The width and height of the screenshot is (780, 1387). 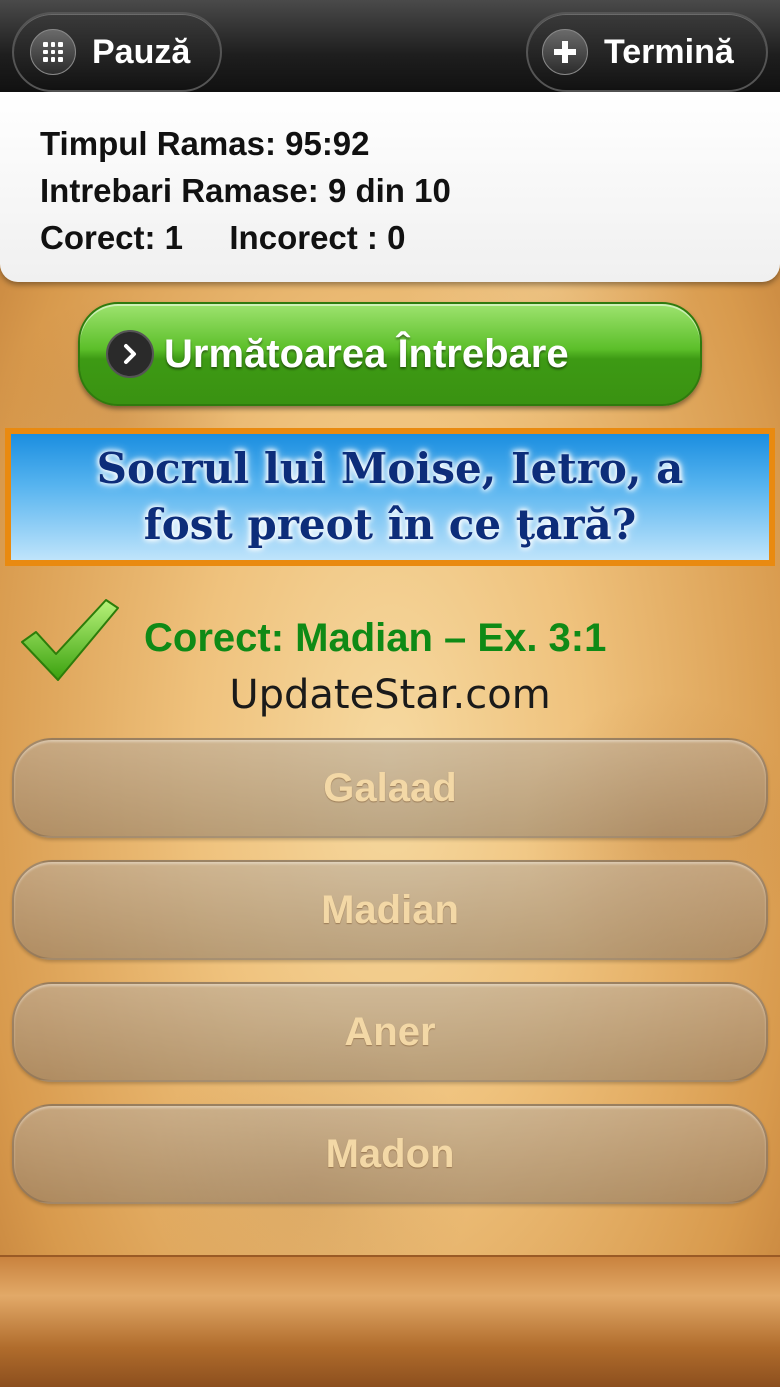 I want to click on finish-button: Termină, so click(x=647, y=52).